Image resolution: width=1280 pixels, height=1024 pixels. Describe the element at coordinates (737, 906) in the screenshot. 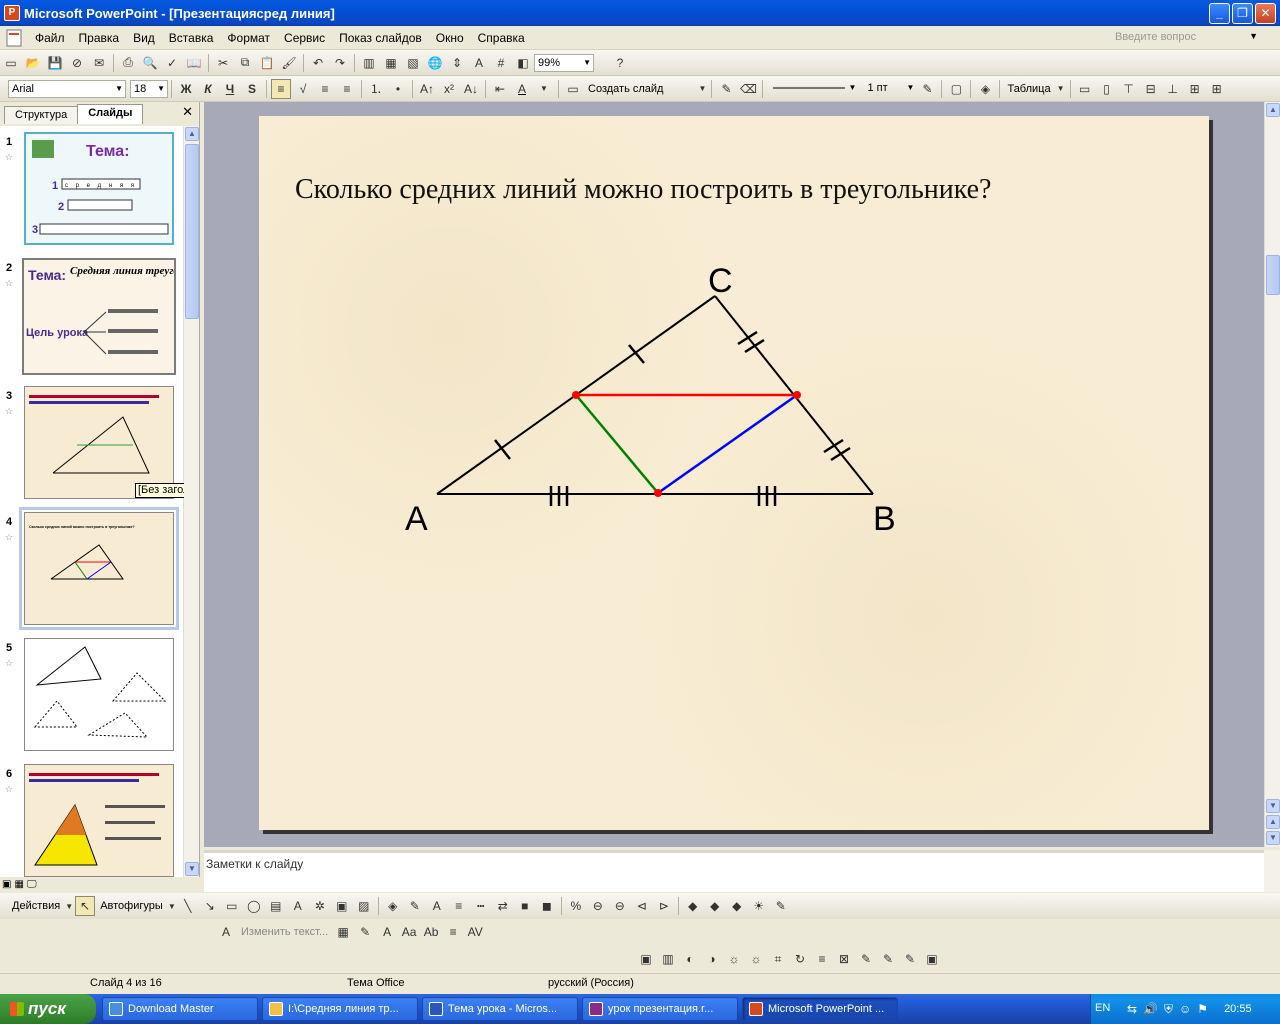

I see `tilt-up-icon: ◆` at that location.